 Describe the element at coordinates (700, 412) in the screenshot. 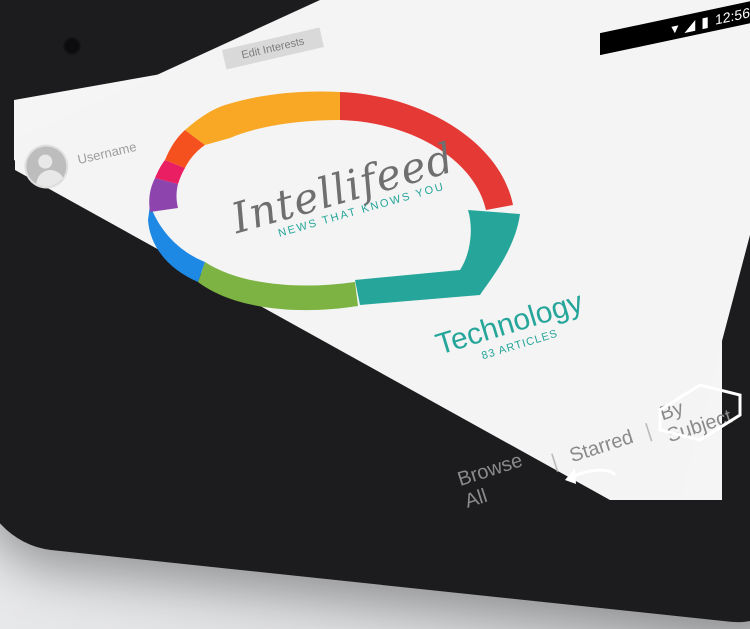

I see `home-icon` at that location.